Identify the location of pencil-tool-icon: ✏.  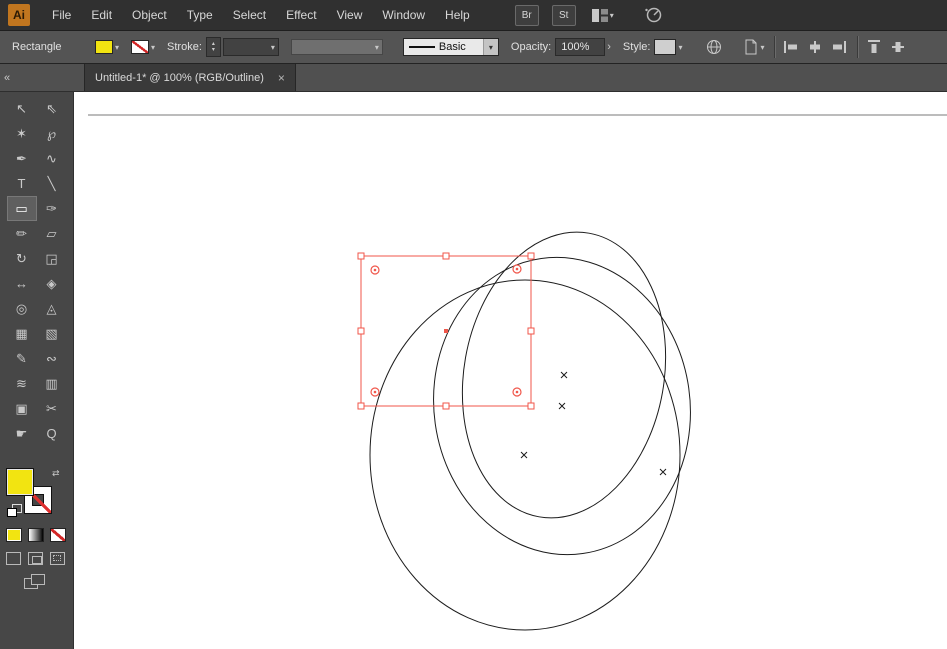
(21, 233).